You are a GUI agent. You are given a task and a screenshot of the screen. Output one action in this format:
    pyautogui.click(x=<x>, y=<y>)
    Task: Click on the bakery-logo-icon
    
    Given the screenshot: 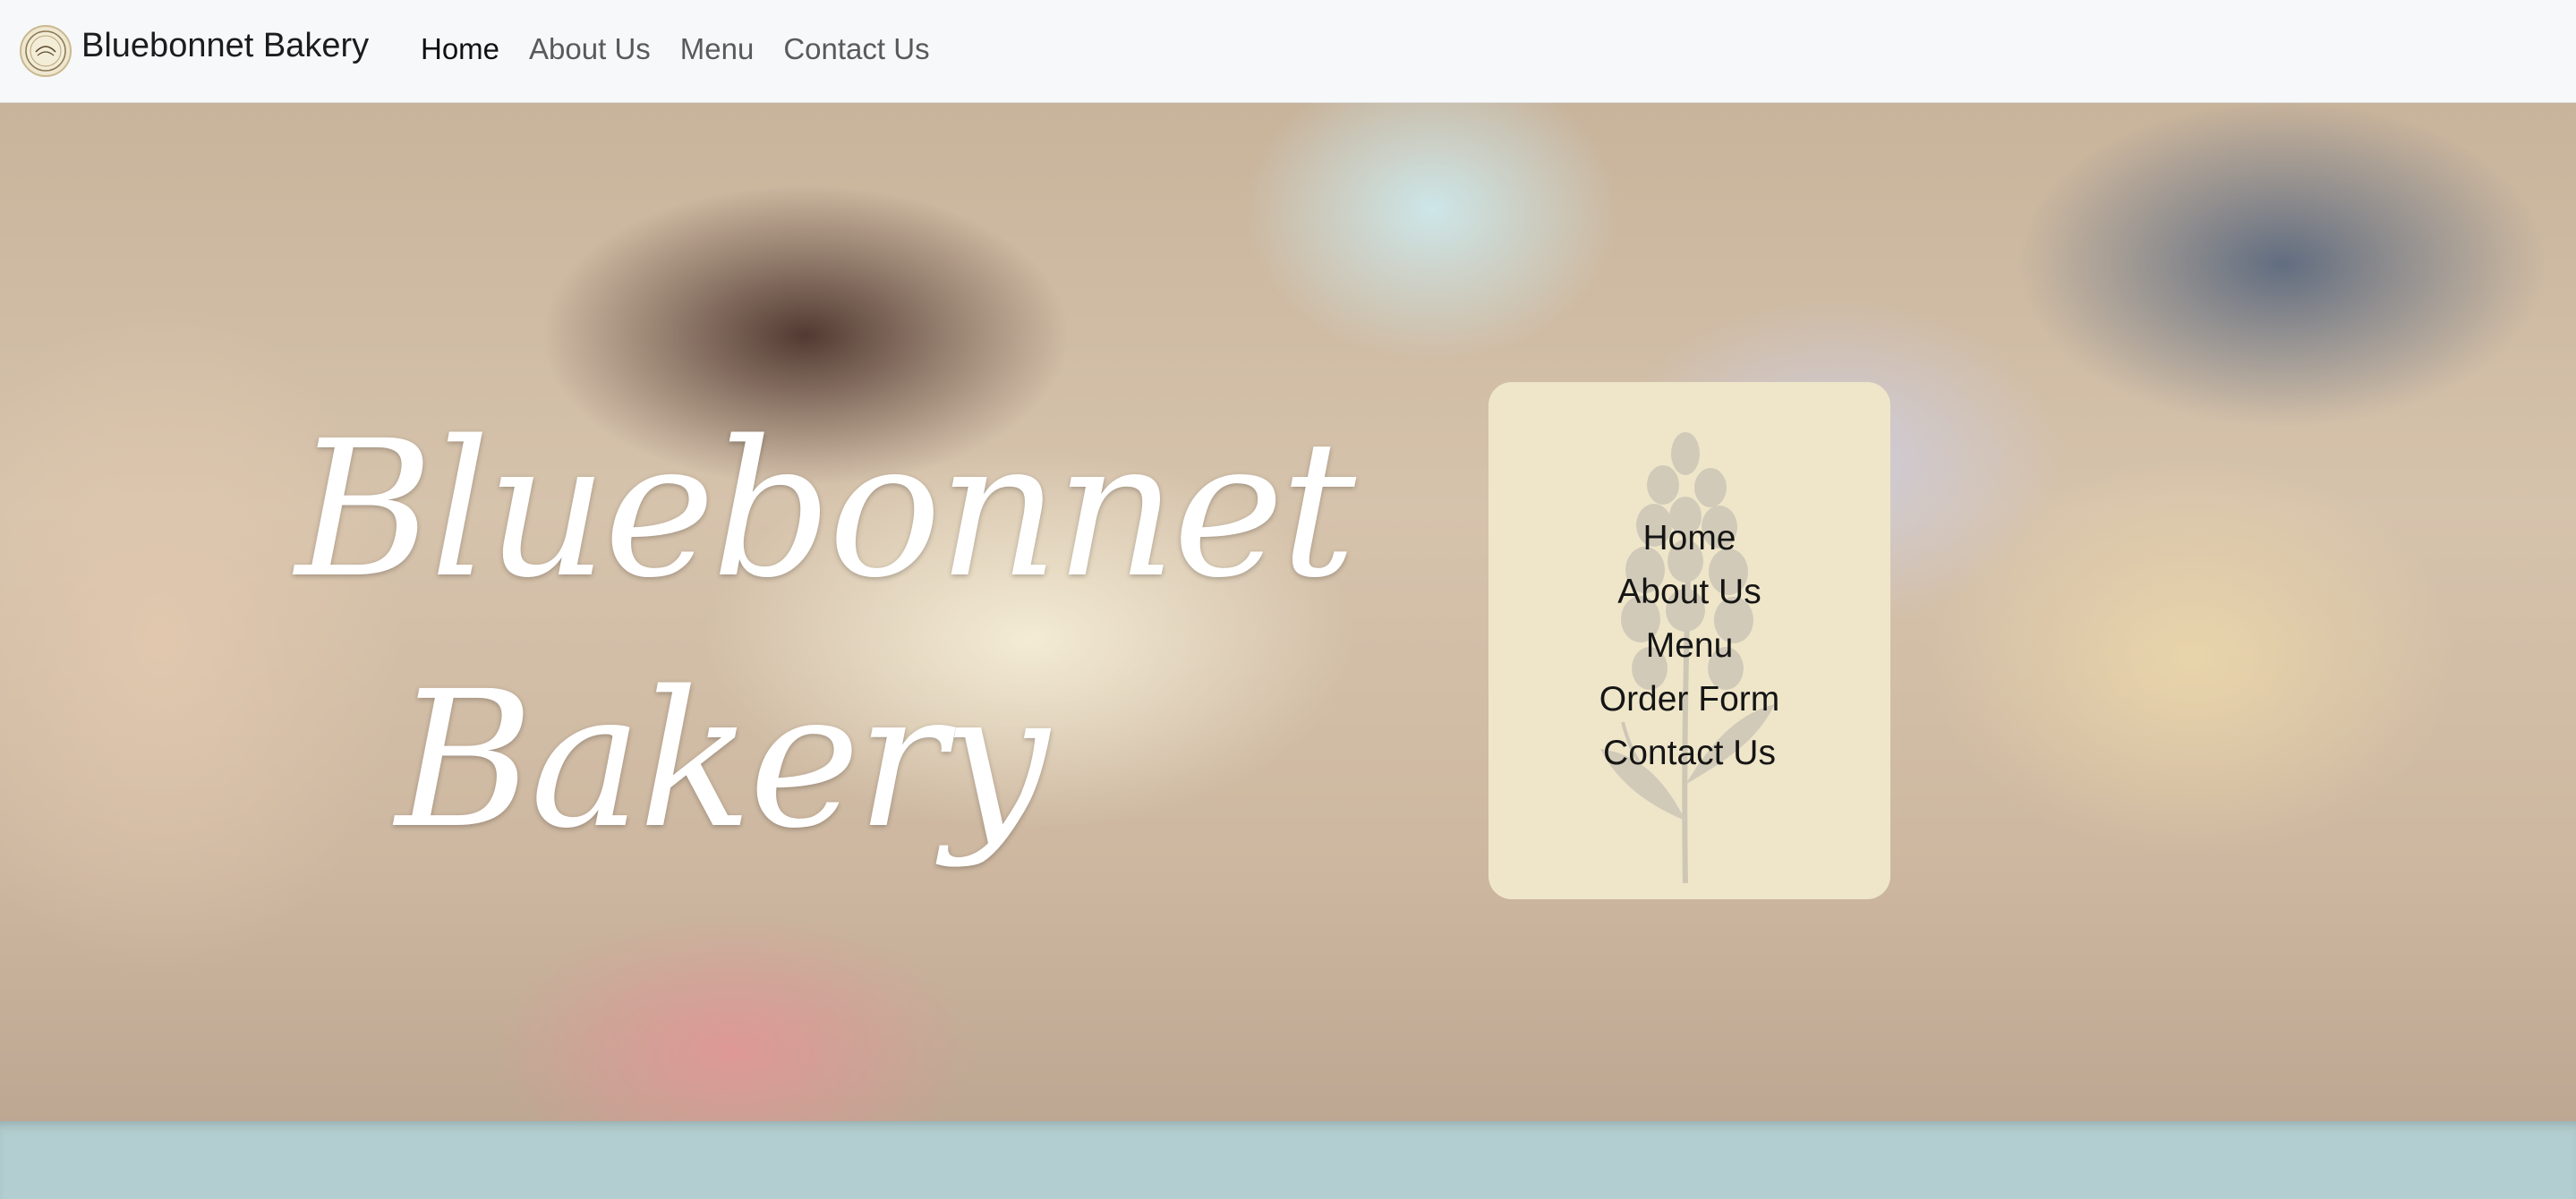 What is the action you would take?
    pyautogui.click(x=46, y=51)
    